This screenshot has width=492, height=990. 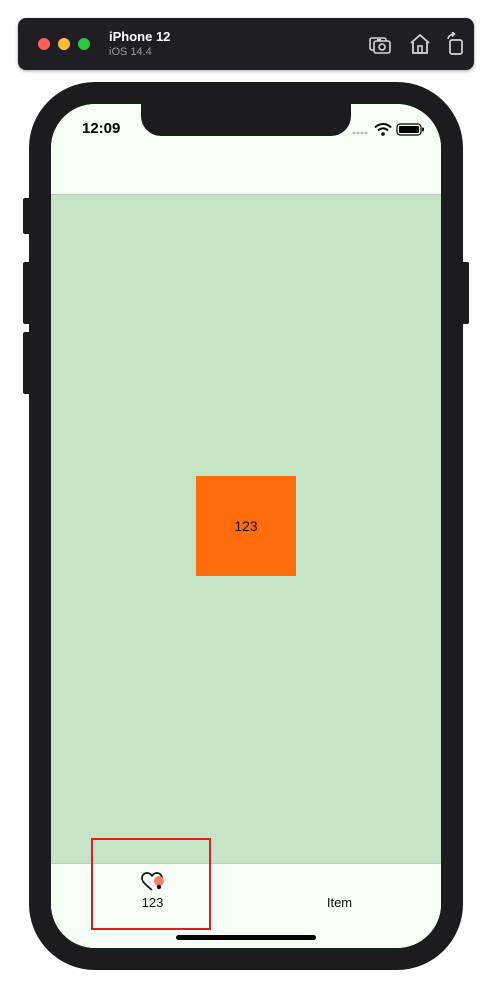 I want to click on notch, so click(x=246, y=120).